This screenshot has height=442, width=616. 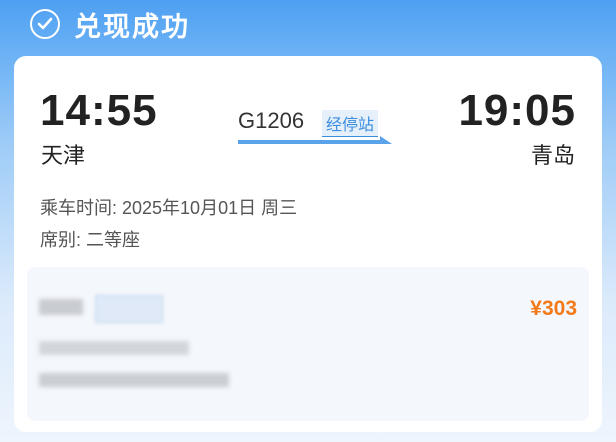 What do you see at coordinates (553, 308) in the screenshot?
I see `ticket-price: ¥303` at bounding box center [553, 308].